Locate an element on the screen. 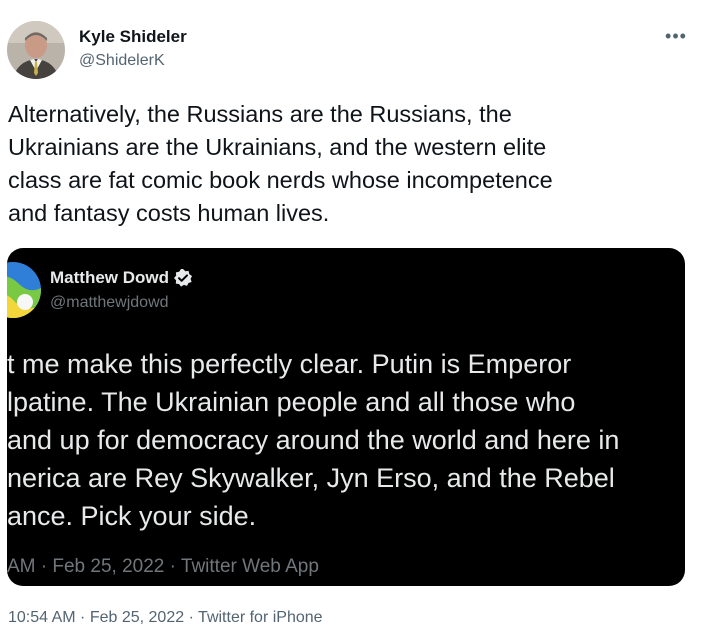 Image resolution: width=704 pixels, height=639 pixels. verified-badge-icon is located at coordinates (183, 278).